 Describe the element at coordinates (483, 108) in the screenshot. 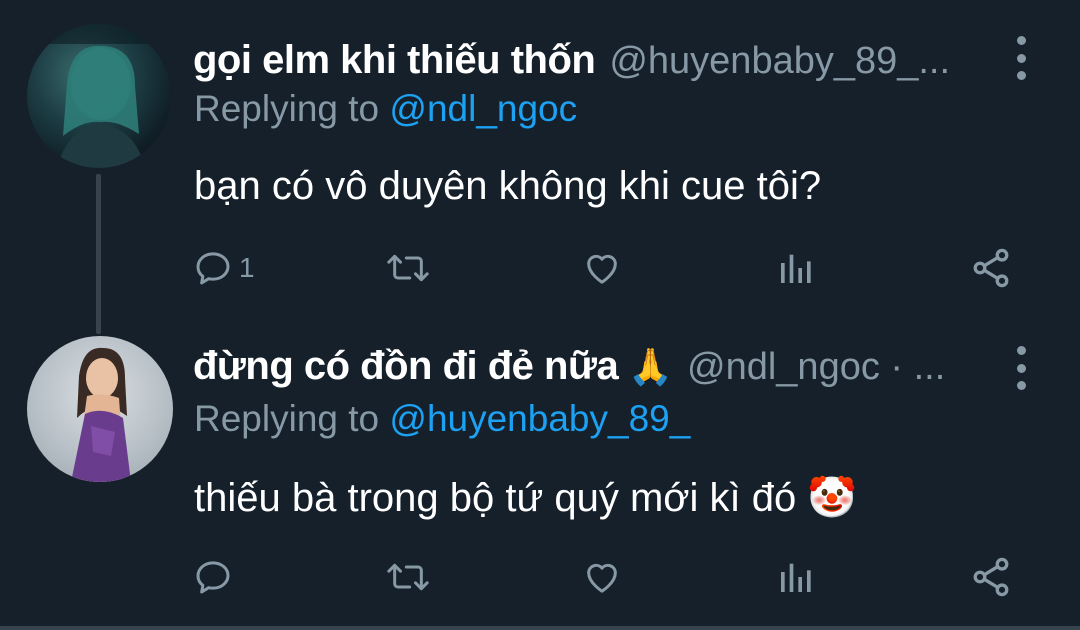

I see `replying-mention: @ndl_ngoc` at that location.